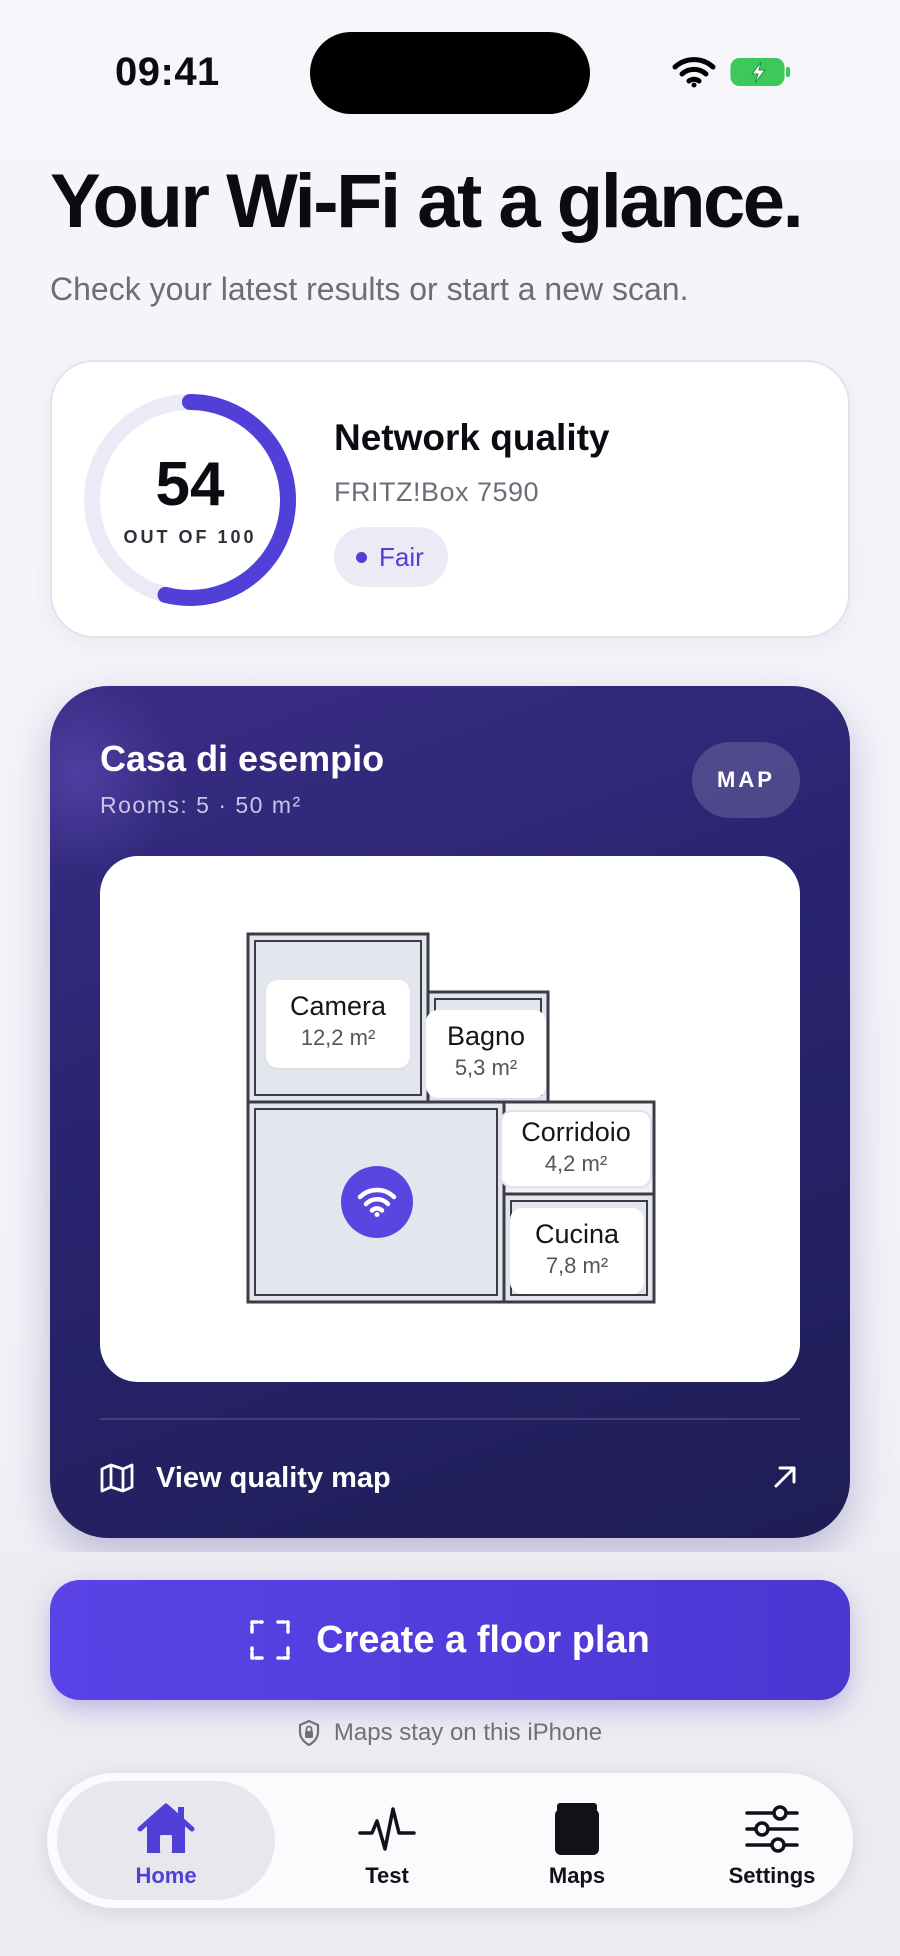 Image resolution: width=900 pixels, height=1956 pixels. What do you see at coordinates (338, 1006) in the screenshot?
I see `room-name: Camera` at bounding box center [338, 1006].